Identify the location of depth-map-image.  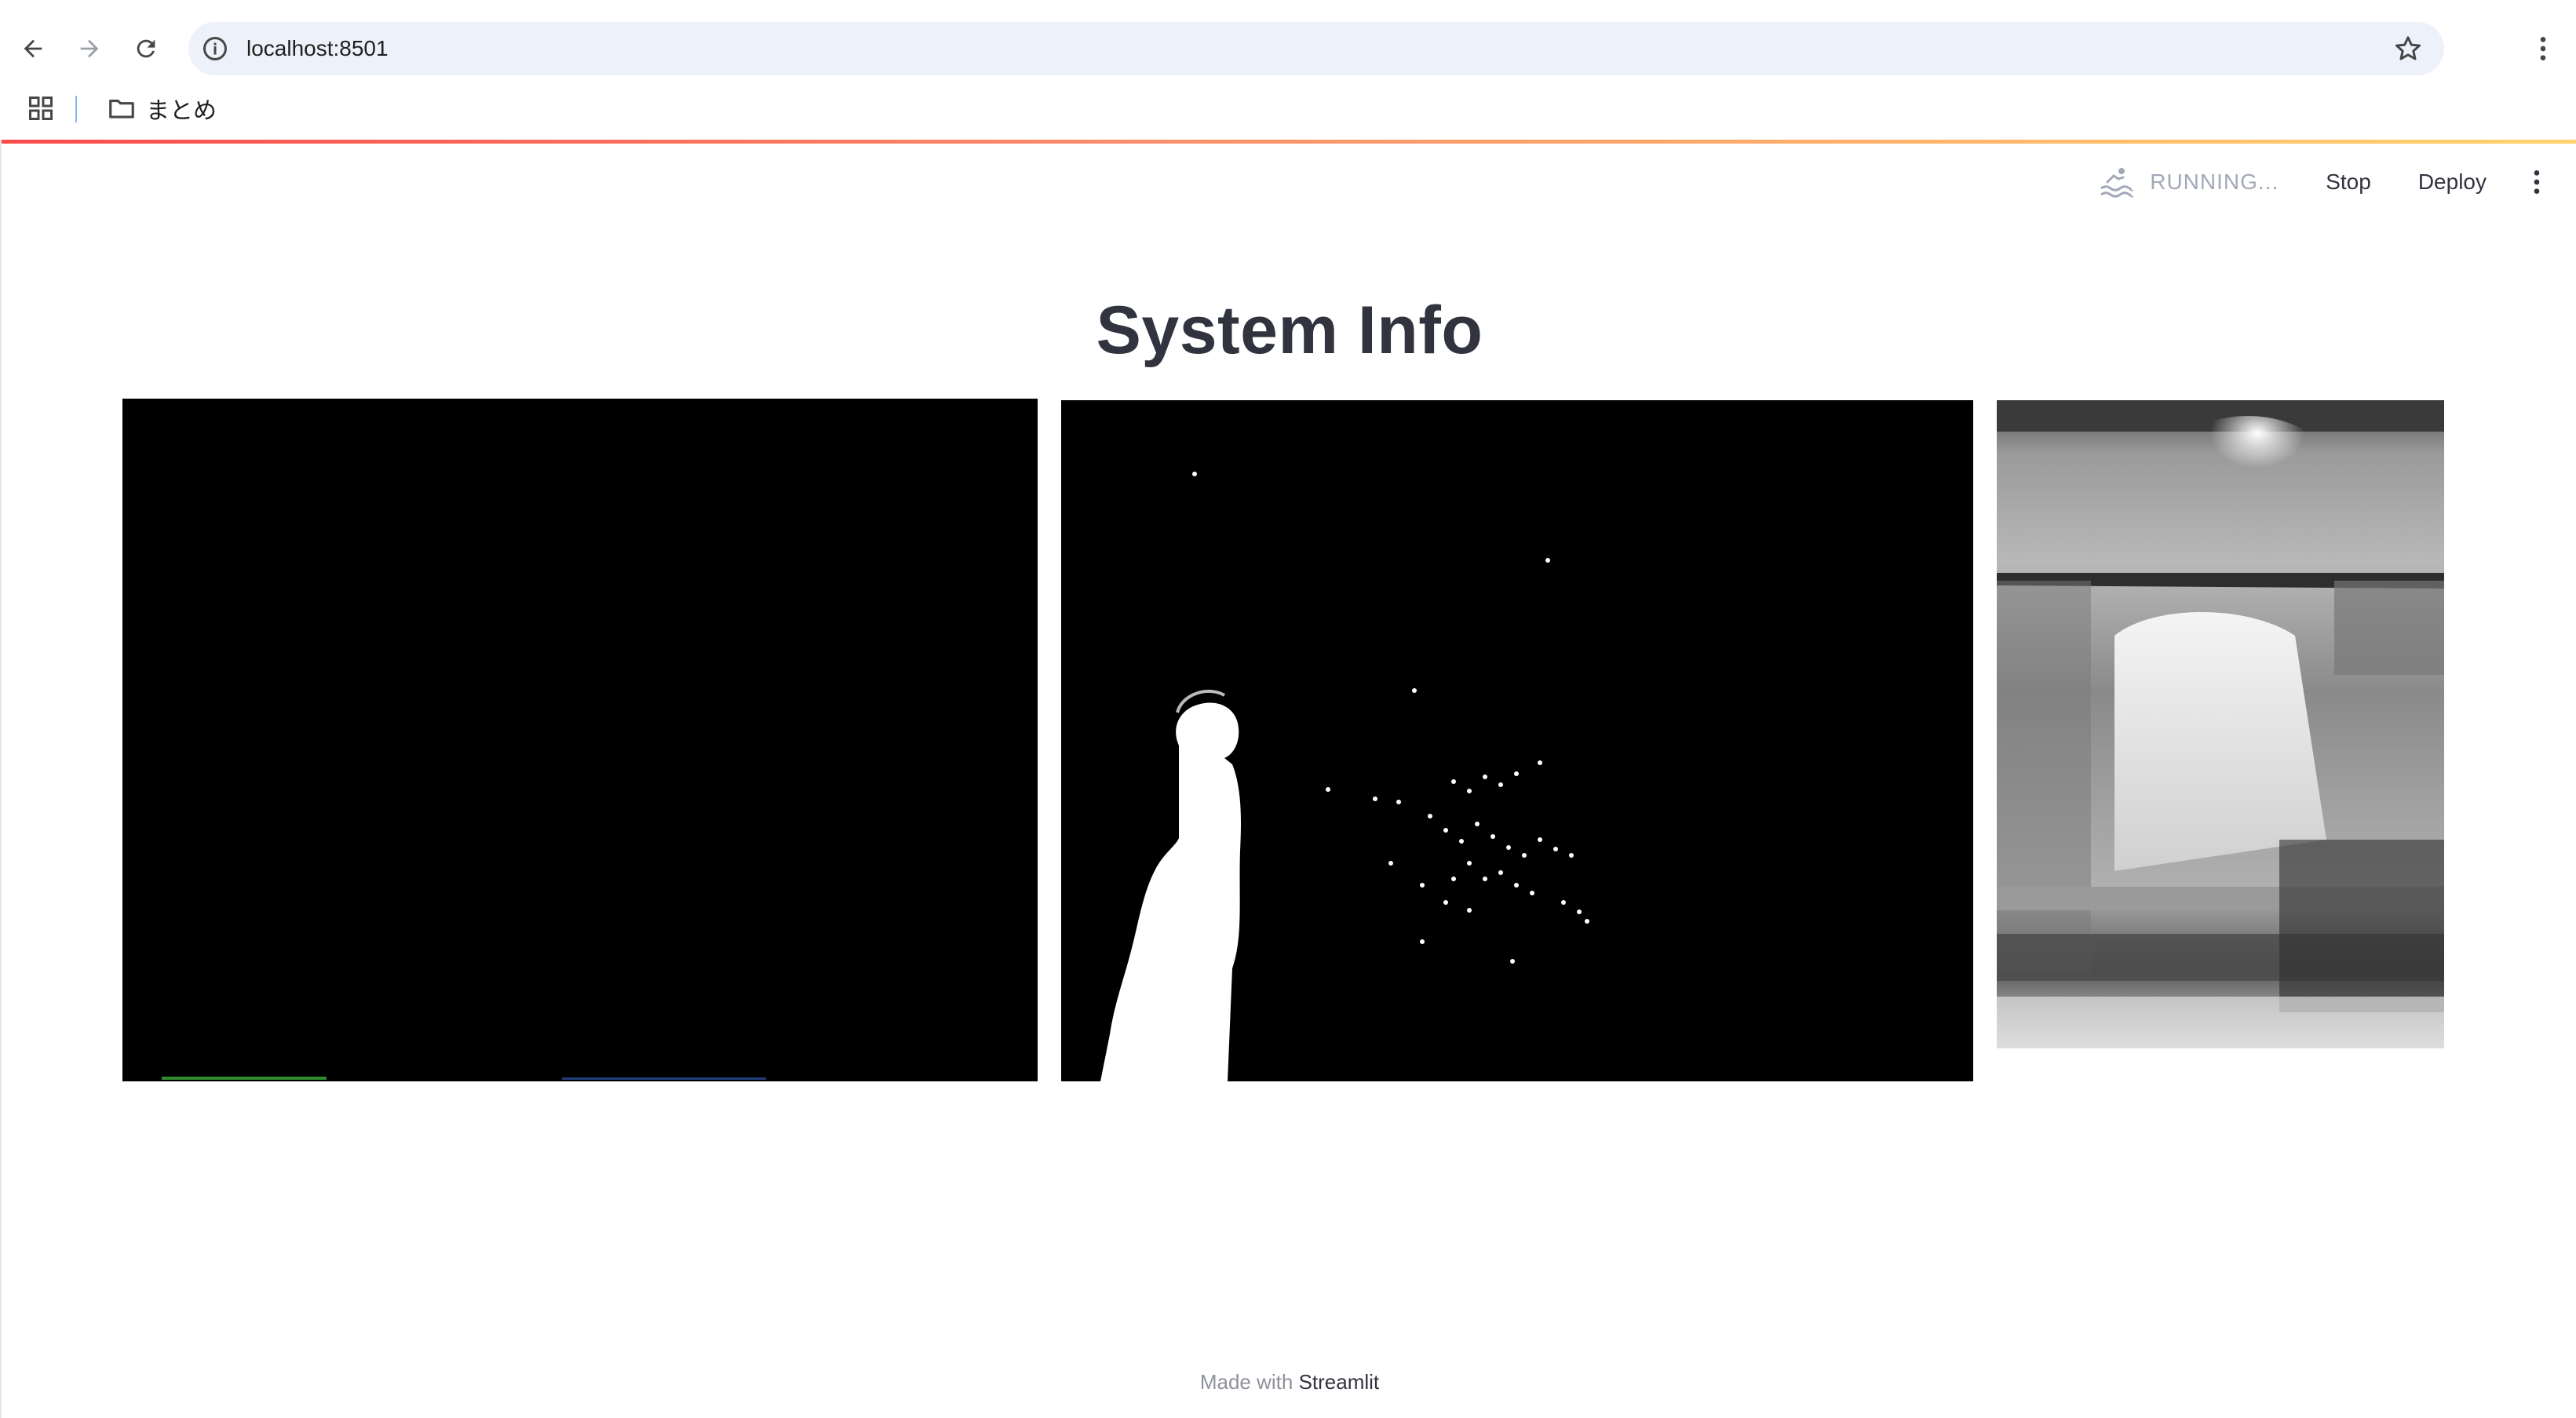
(2220, 724).